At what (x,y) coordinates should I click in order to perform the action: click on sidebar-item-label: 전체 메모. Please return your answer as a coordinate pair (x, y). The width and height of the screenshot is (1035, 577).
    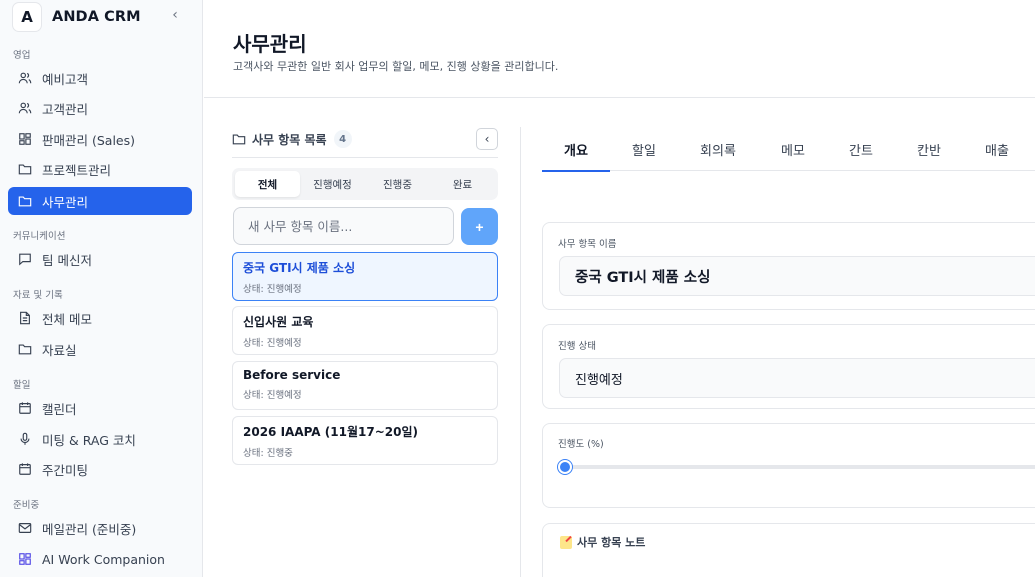
    Looking at the image, I should click on (67, 319).